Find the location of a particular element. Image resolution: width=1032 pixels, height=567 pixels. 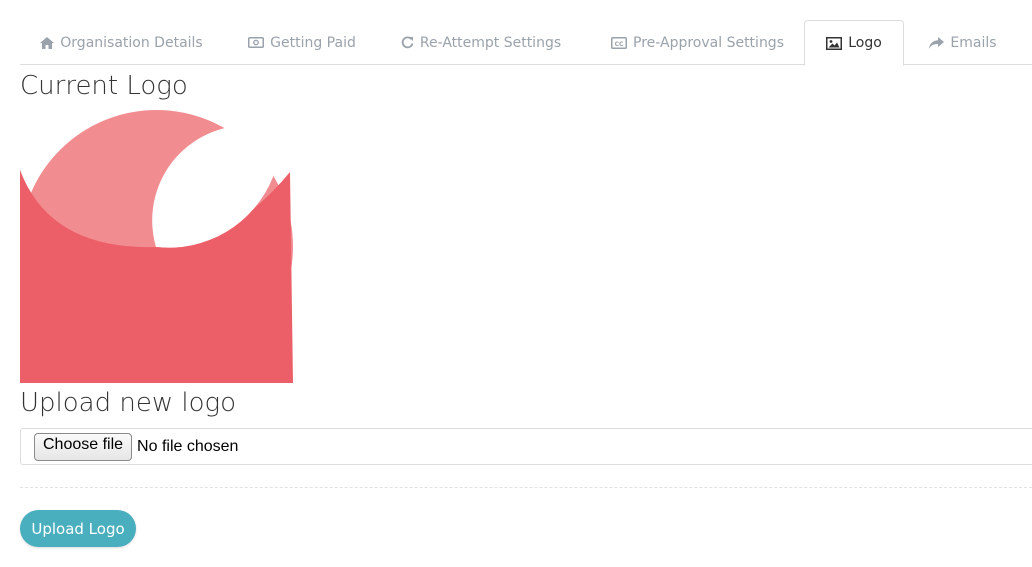

tab-logo: Logo is located at coordinates (854, 43).